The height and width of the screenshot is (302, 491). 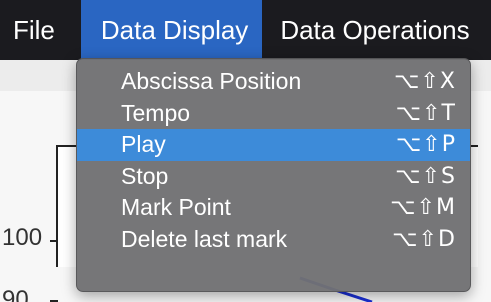 I want to click on menu-item-label: Mark Point, so click(x=176, y=207).